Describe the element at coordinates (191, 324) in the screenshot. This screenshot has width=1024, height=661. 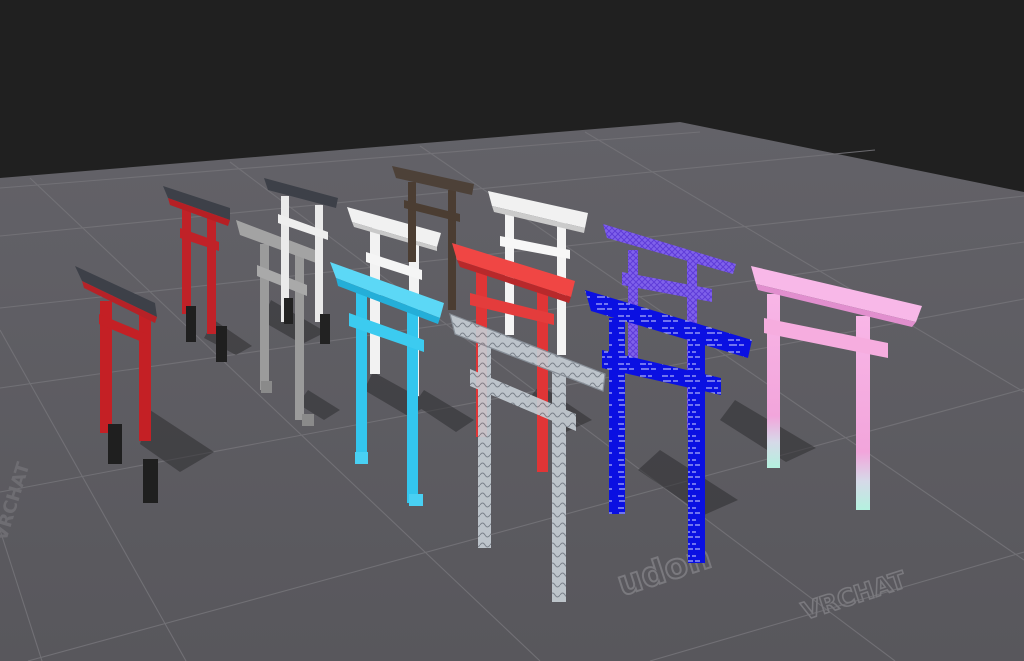
I see `gate-red-2-left-base` at that location.